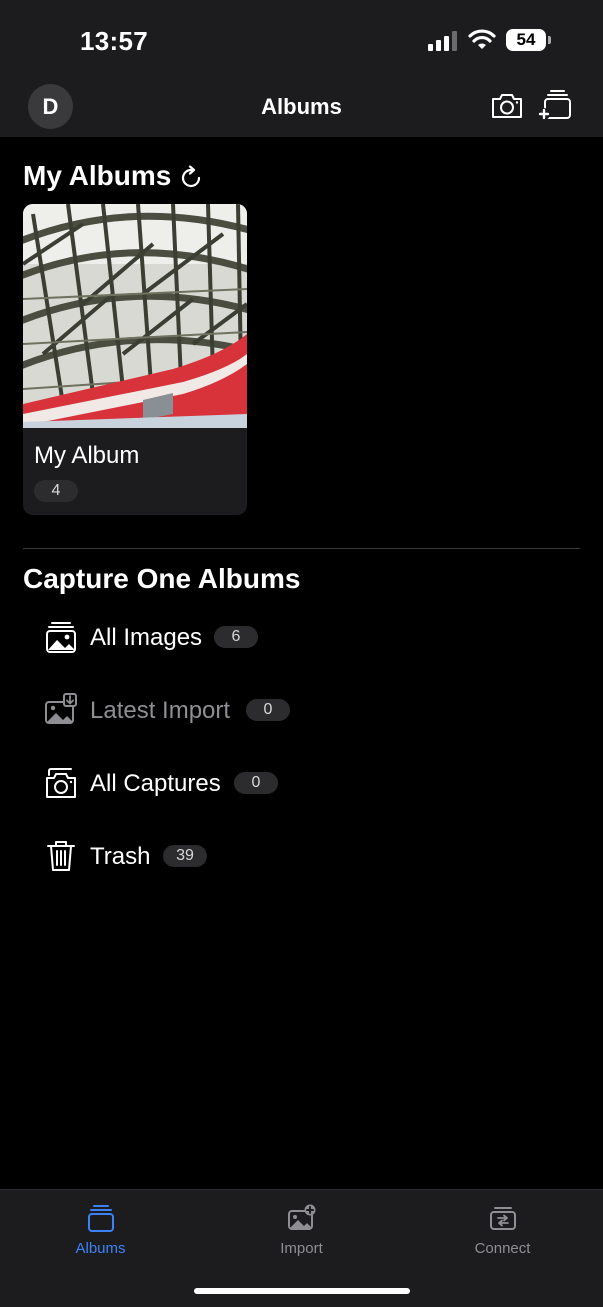 Image resolution: width=603 pixels, height=1307 pixels. What do you see at coordinates (87, 455) in the screenshot?
I see `album-name: My Album` at bounding box center [87, 455].